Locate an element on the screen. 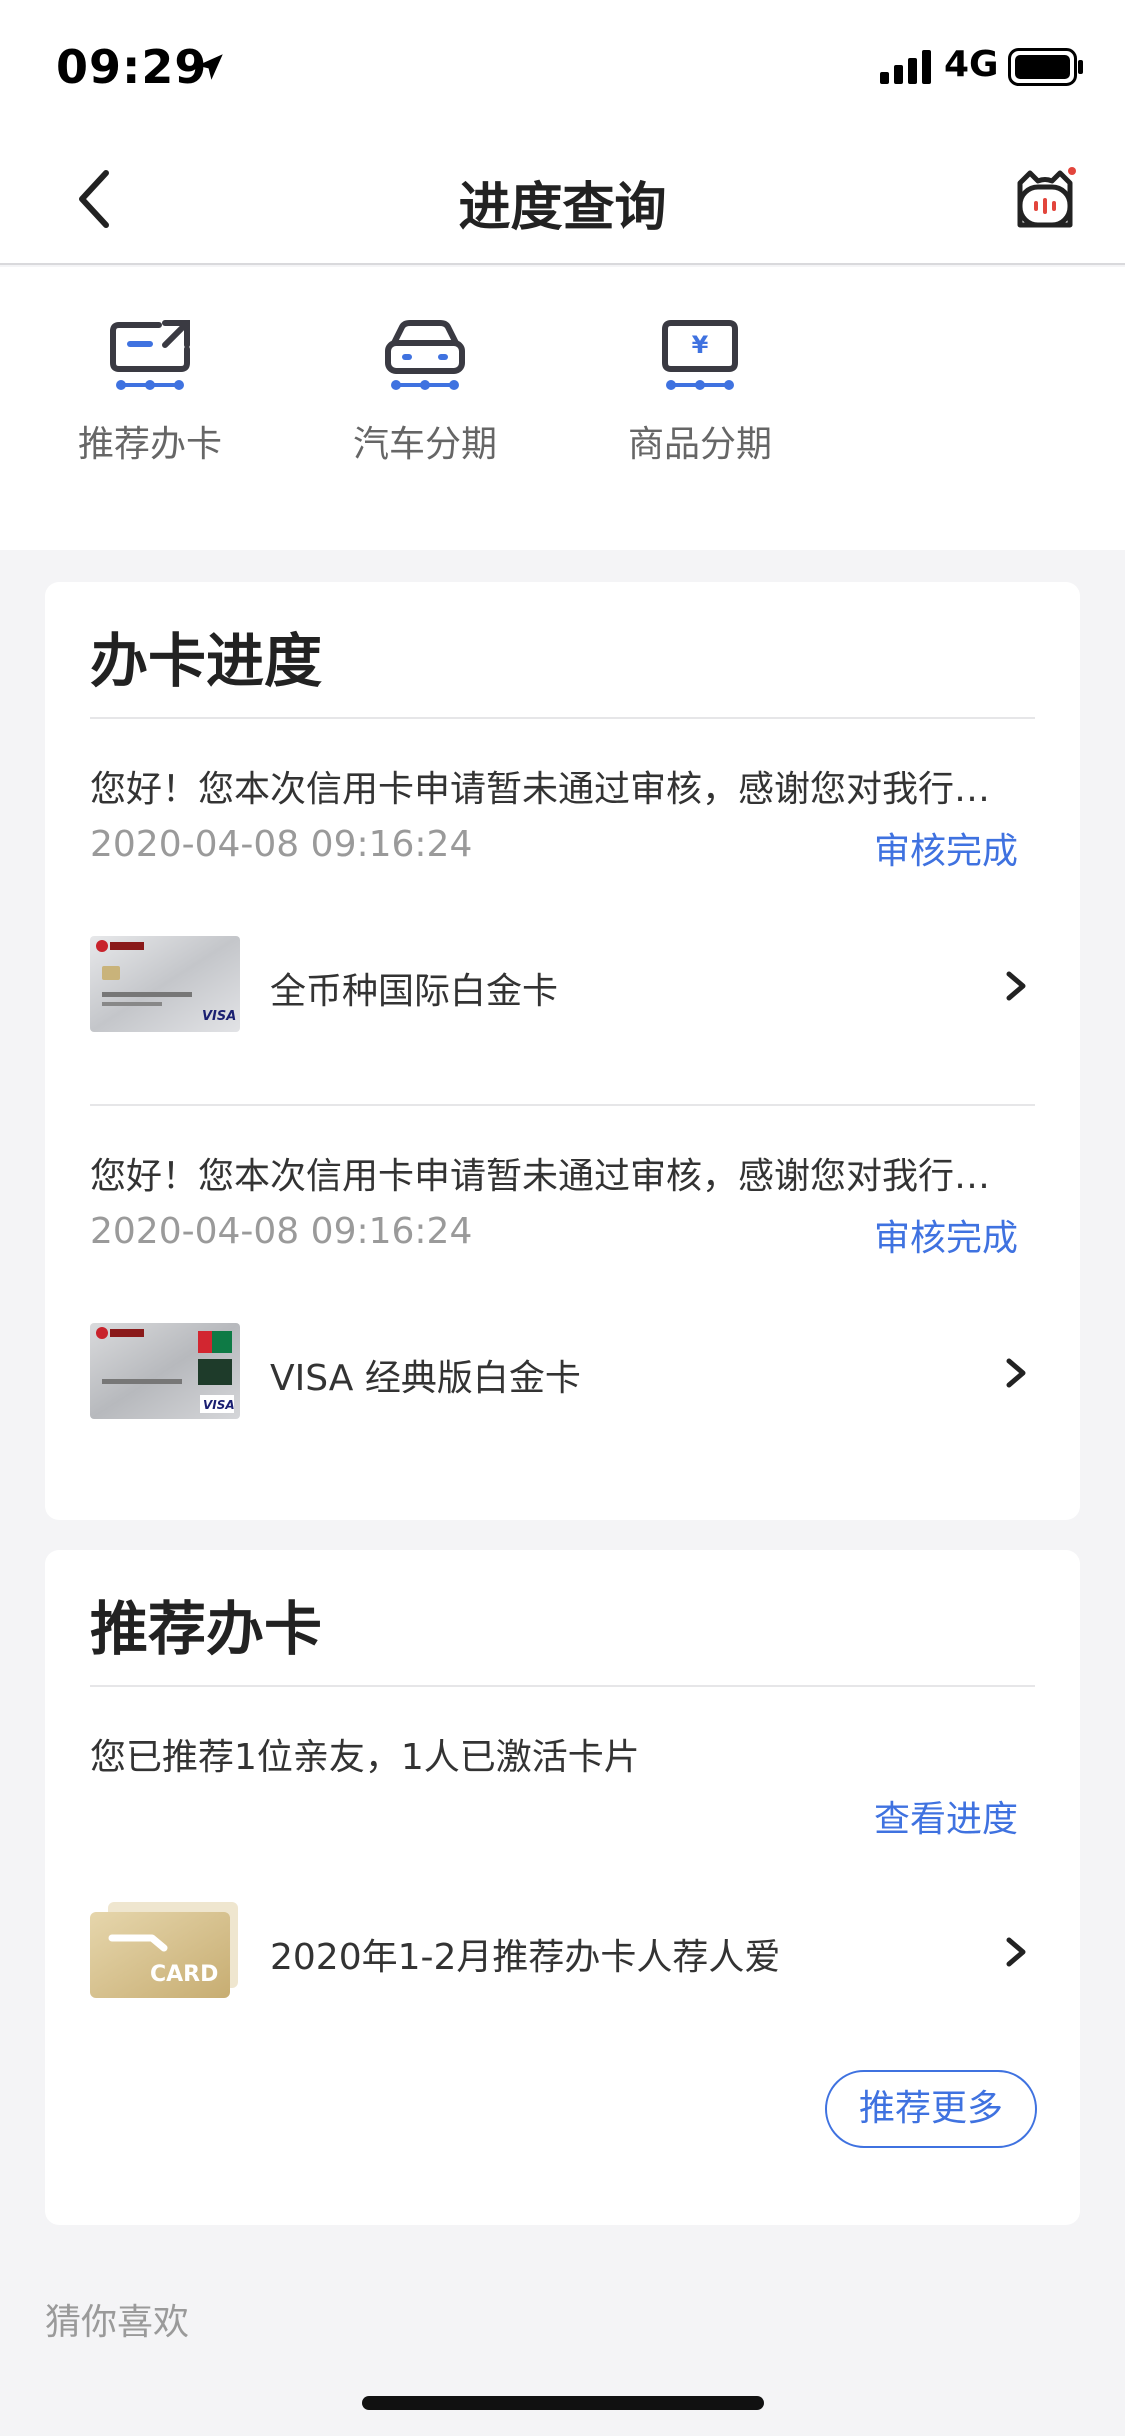 The width and height of the screenshot is (1125, 2436). home-indicator is located at coordinates (563, 2403).